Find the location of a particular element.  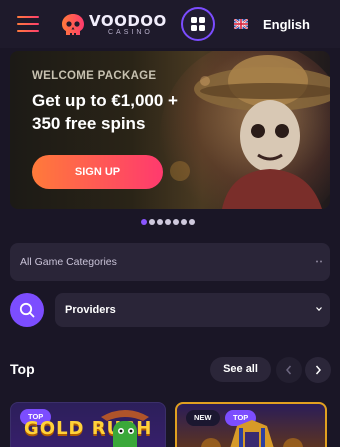

carousel-next-button is located at coordinates (318, 370).